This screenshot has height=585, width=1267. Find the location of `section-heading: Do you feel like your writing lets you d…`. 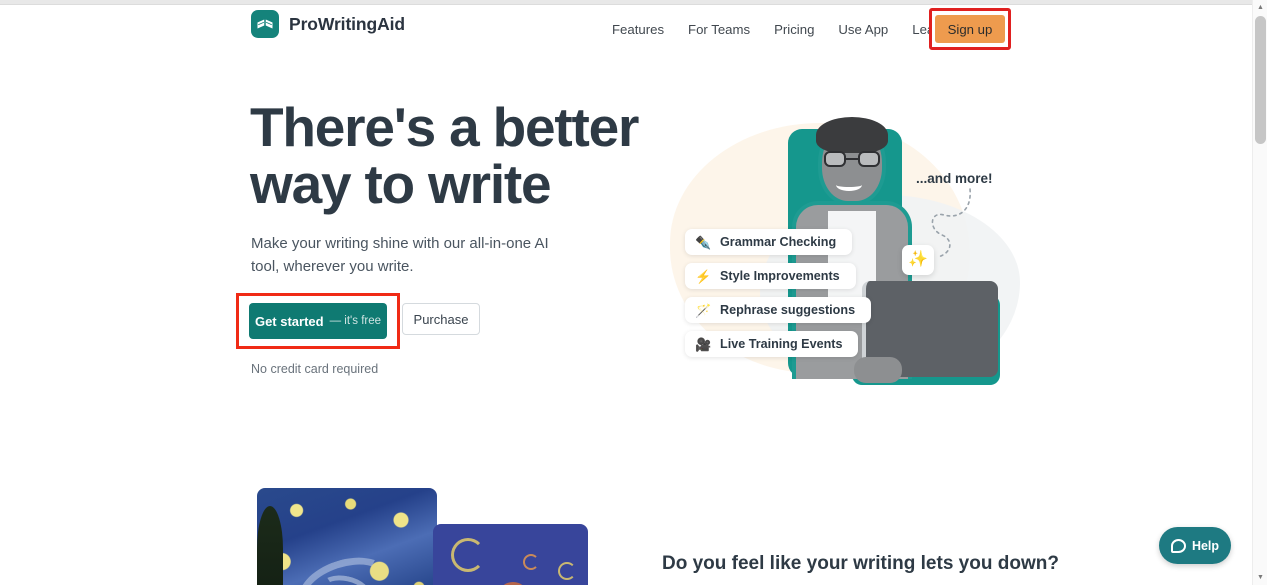

section-heading: Do you feel like your writing lets you d… is located at coordinates (860, 563).